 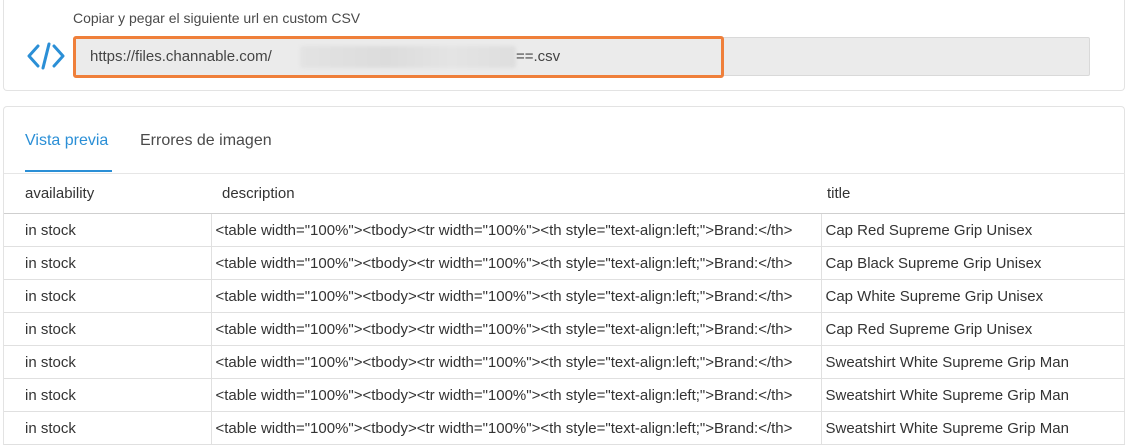 I want to click on tab-vista-previa: Vista previa, so click(x=66, y=141).